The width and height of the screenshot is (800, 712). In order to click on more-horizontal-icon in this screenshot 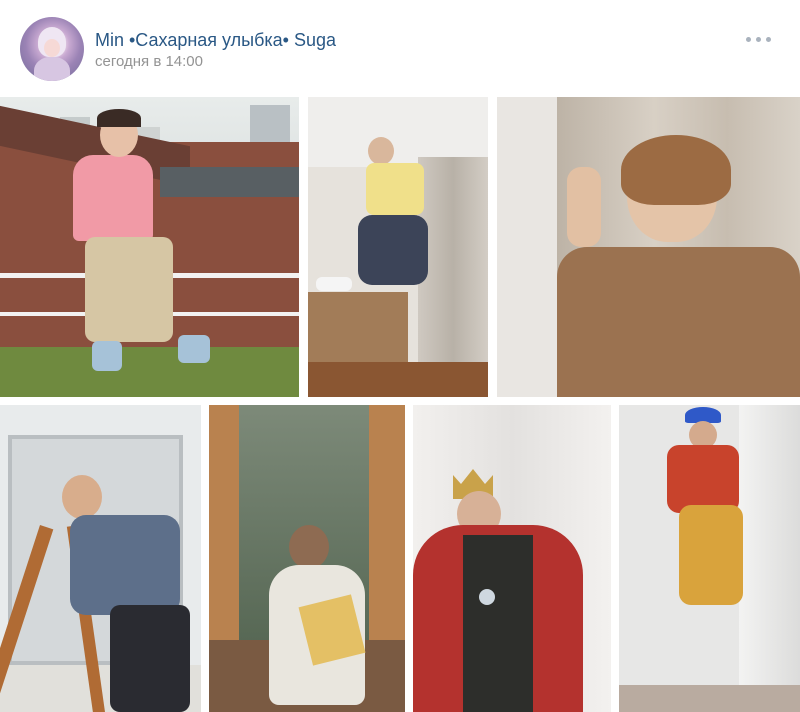, I will do `click(759, 40)`.